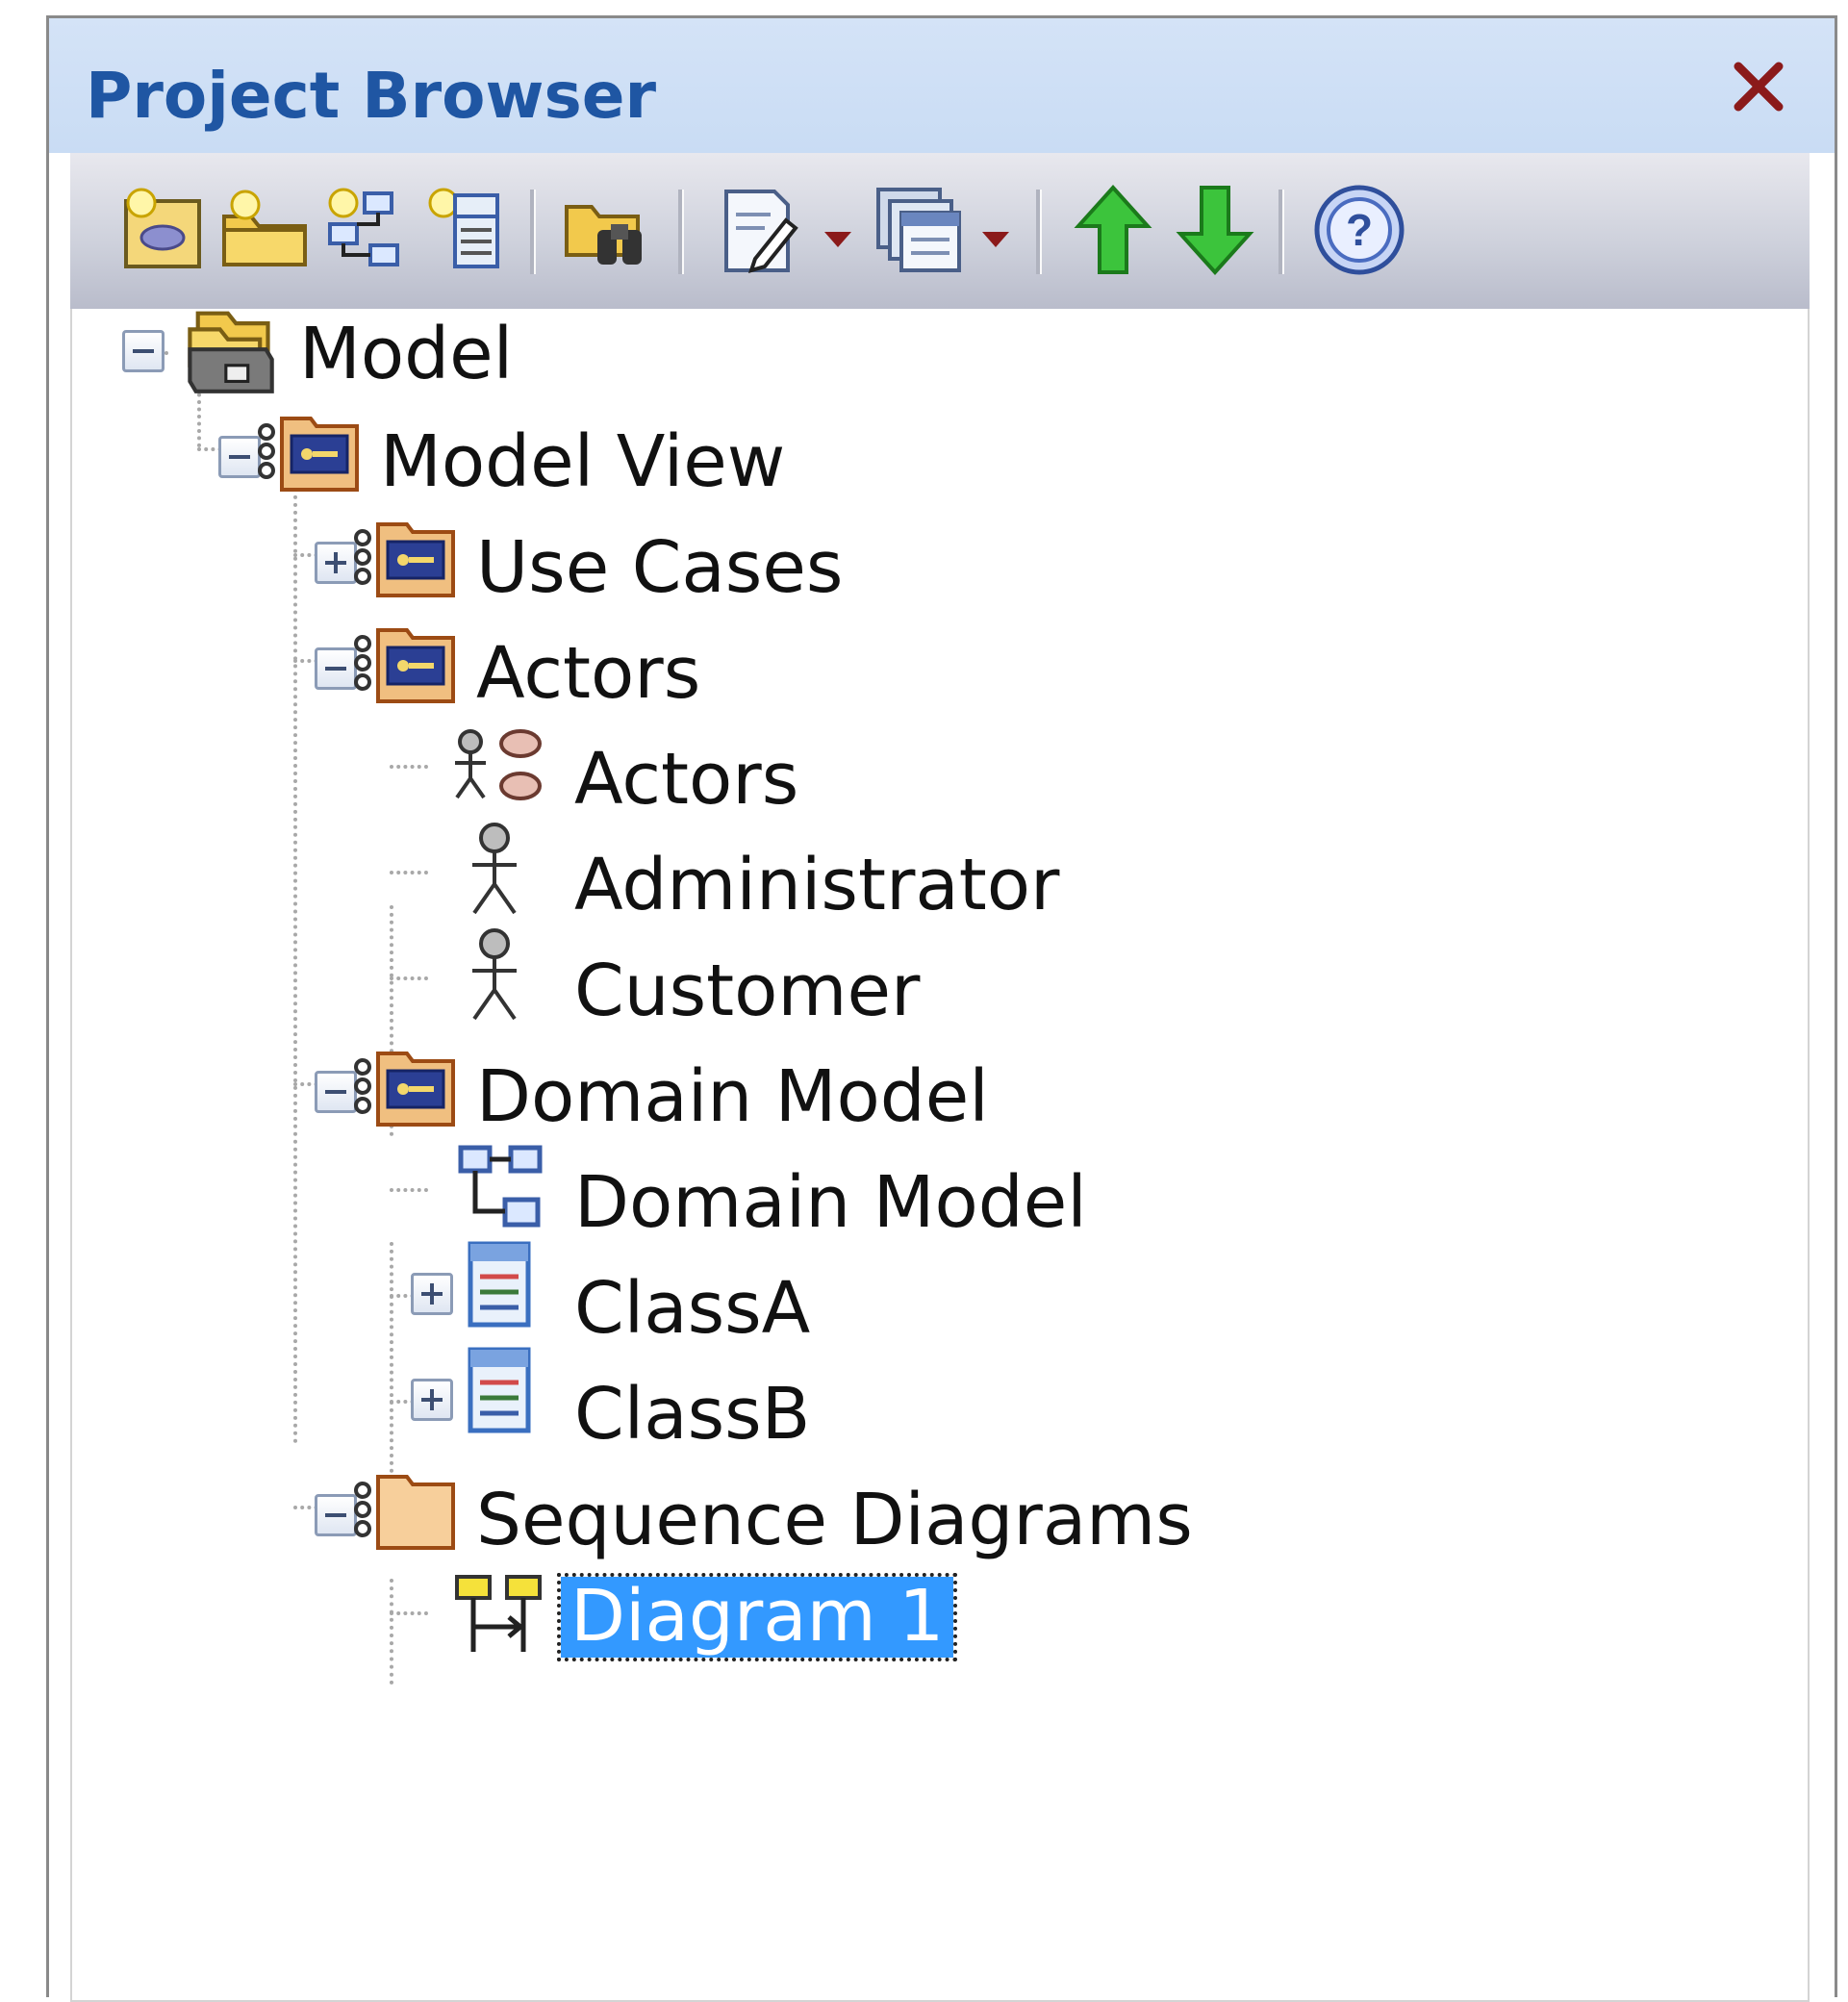 The width and height of the screenshot is (1848, 2002). What do you see at coordinates (747, 990) in the screenshot?
I see `tree-item-label: Customer` at bounding box center [747, 990].